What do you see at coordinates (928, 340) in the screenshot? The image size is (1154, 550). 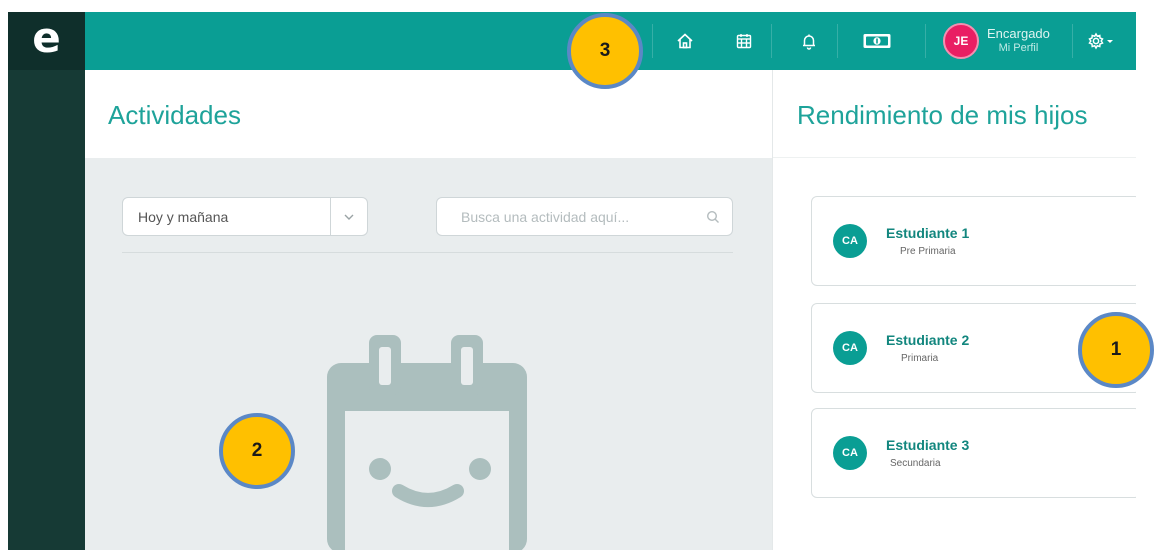 I see `student-name: Estudiante 2` at bounding box center [928, 340].